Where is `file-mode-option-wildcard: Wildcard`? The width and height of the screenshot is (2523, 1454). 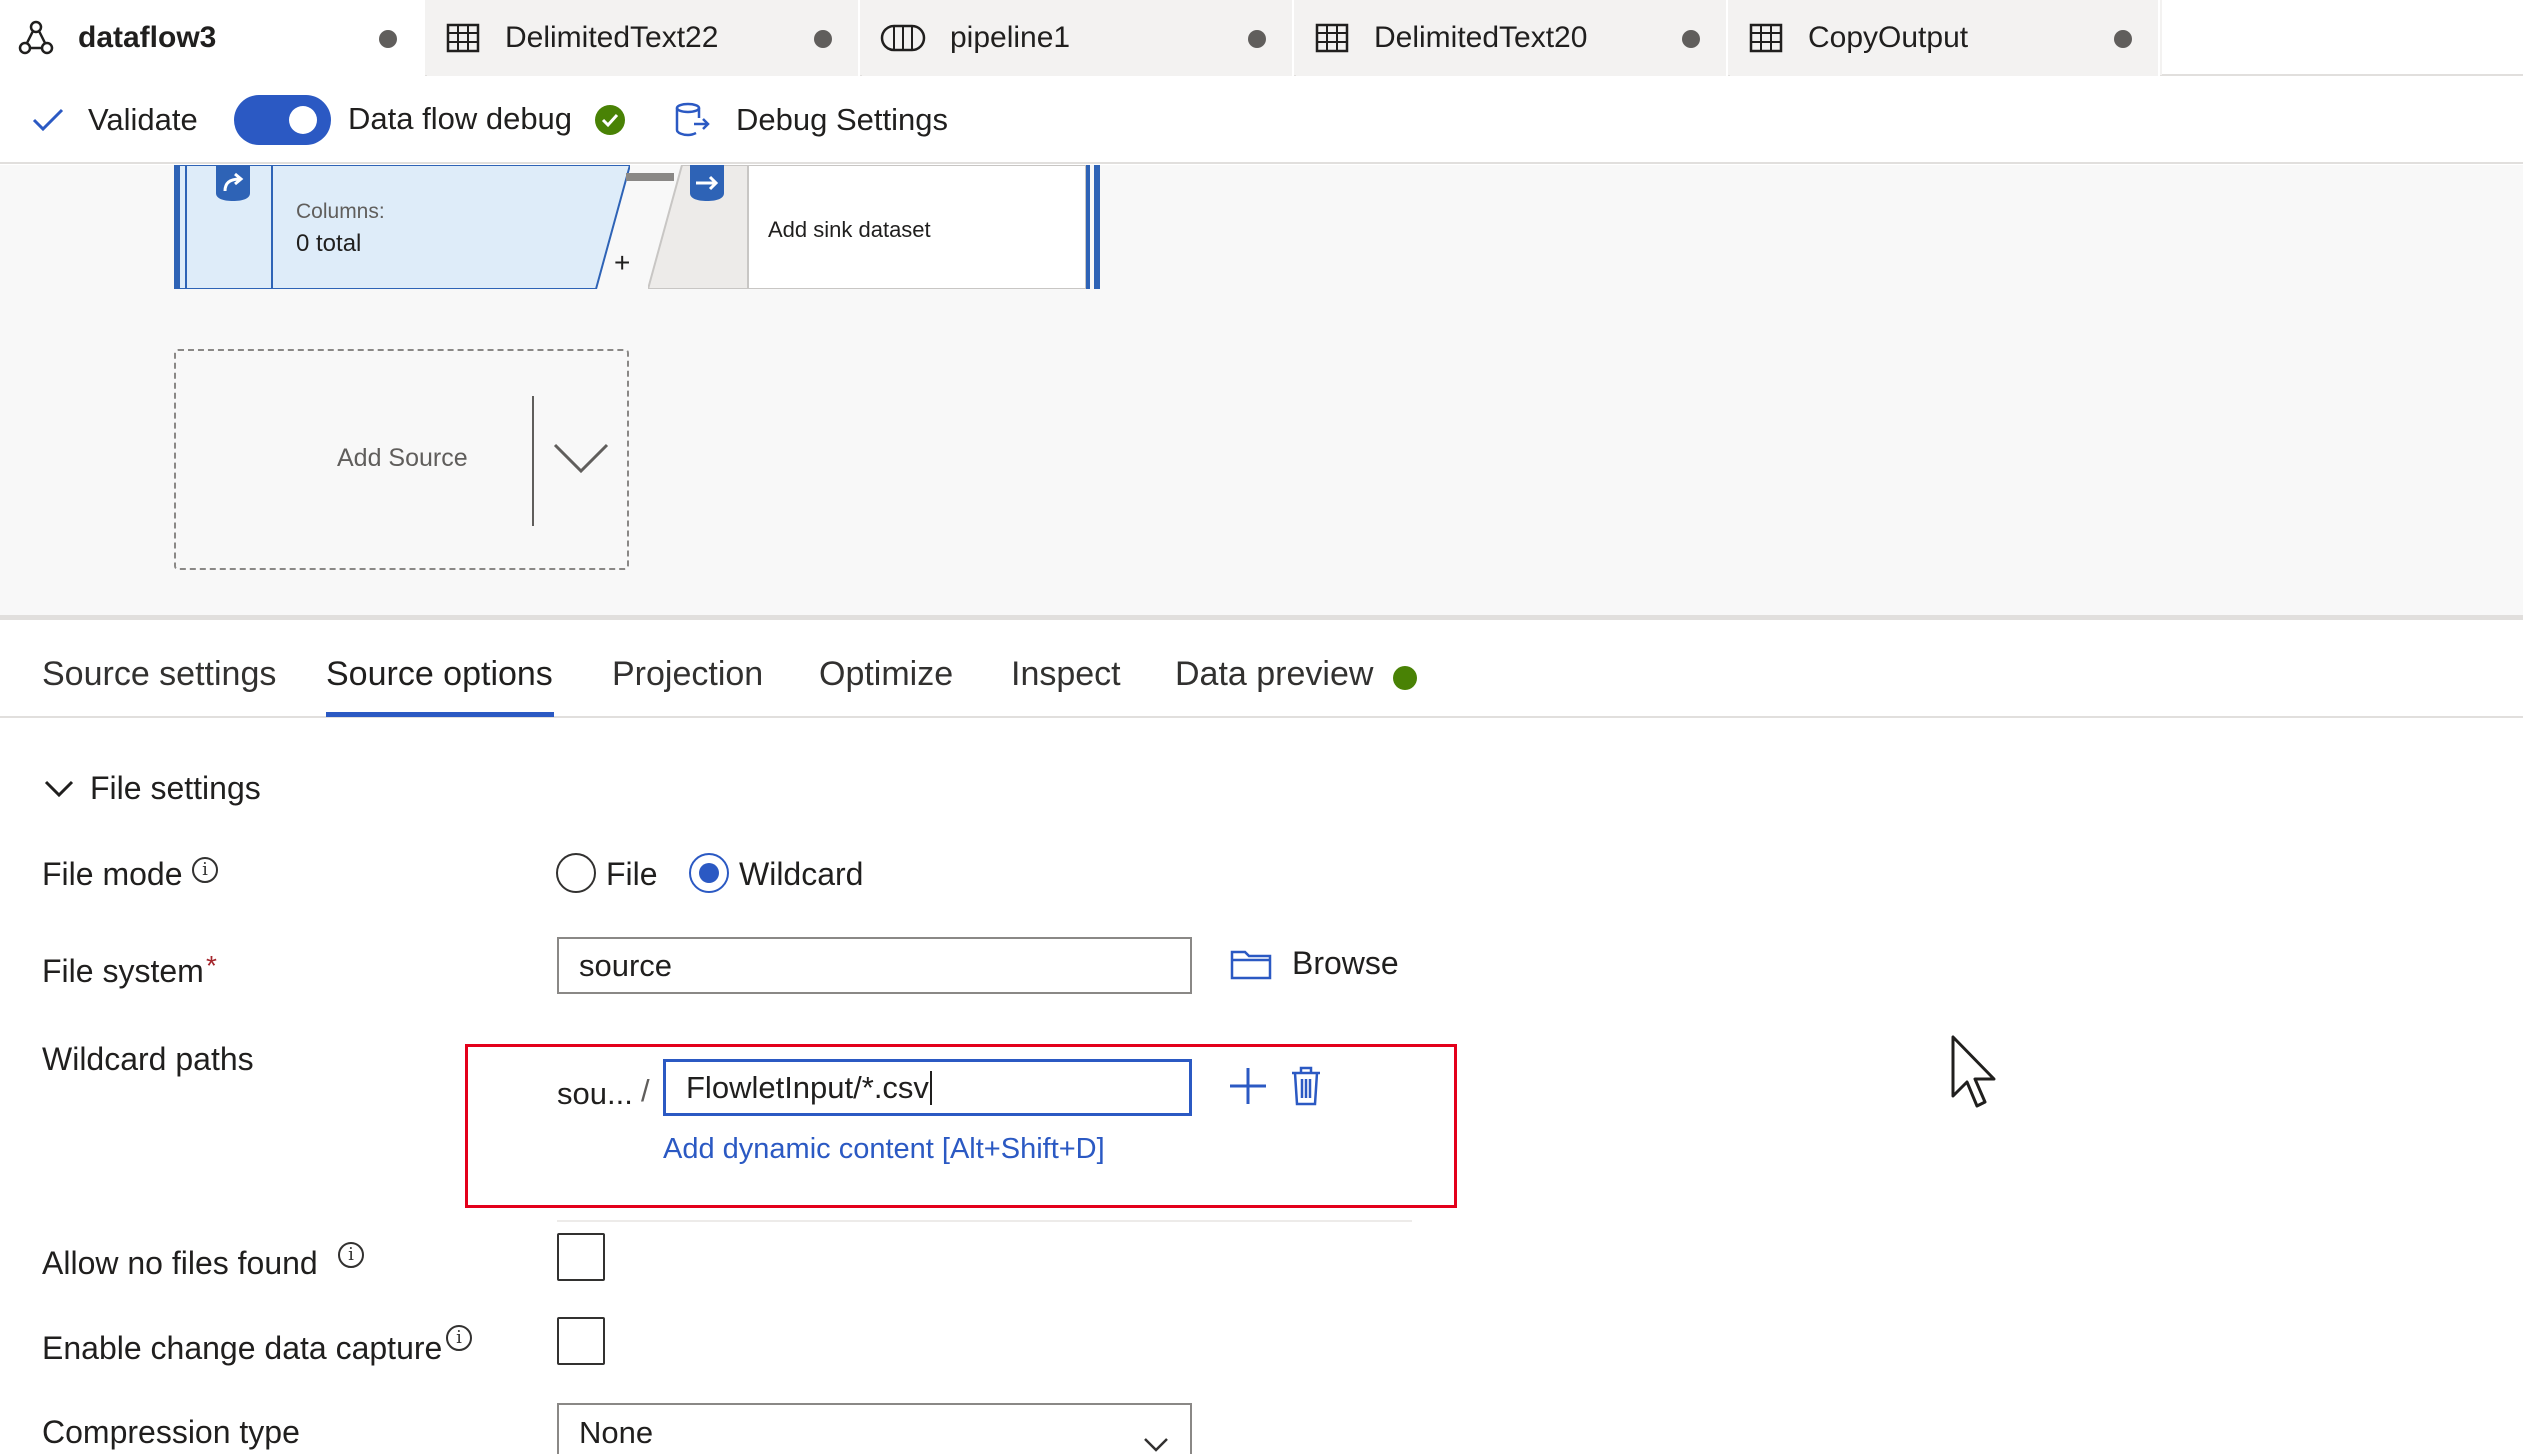 file-mode-option-wildcard: Wildcard is located at coordinates (801, 874).